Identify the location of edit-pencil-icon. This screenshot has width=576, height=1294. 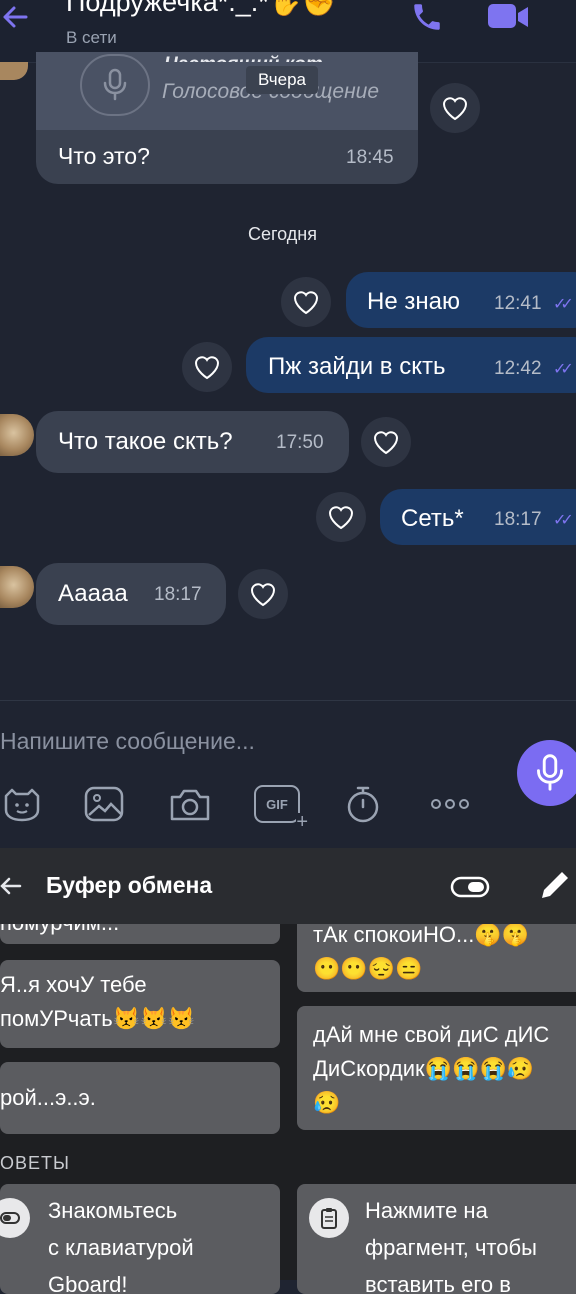
(555, 887).